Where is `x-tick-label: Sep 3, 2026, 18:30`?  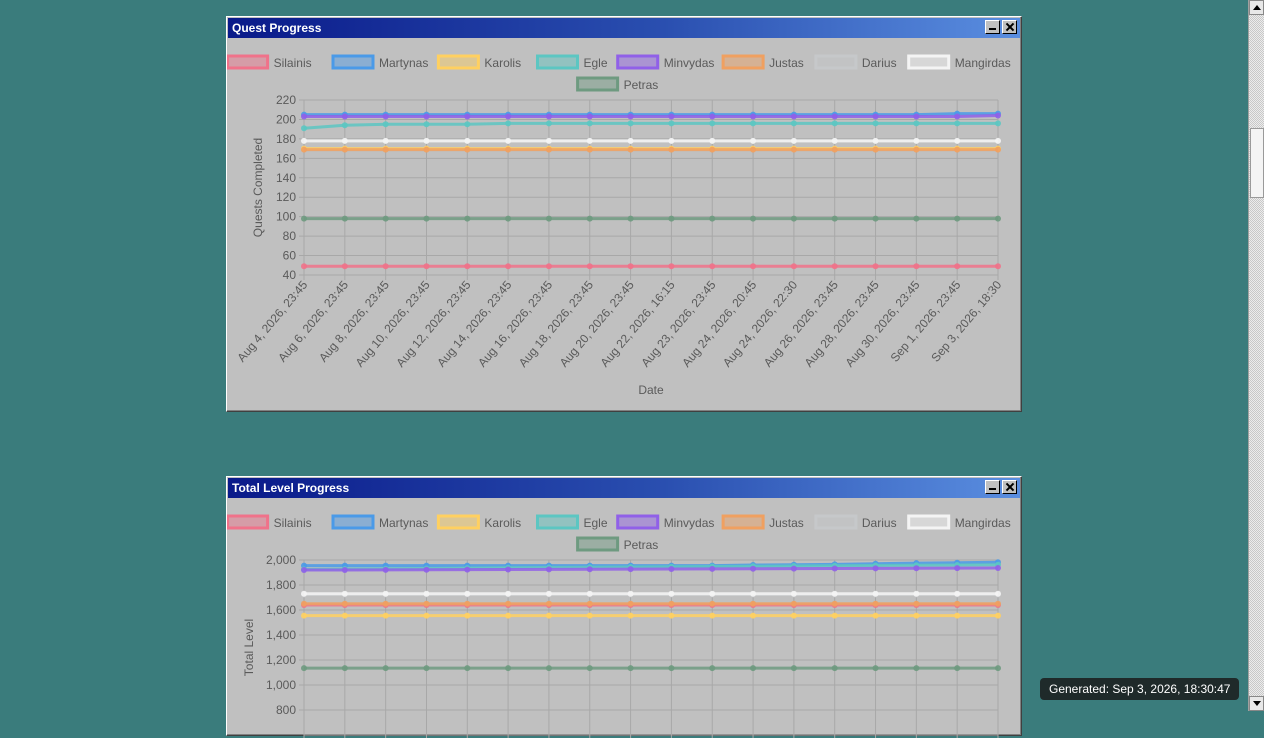 x-tick-label: Sep 3, 2026, 18:30 is located at coordinates (966, 321).